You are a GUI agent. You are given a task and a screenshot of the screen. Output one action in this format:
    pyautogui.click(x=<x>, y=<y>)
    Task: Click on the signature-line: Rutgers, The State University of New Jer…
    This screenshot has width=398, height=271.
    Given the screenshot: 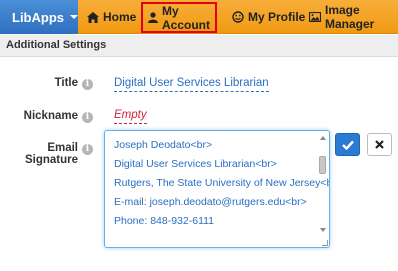 What is the action you would take?
    pyautogui.click(x=222, y=183)
    